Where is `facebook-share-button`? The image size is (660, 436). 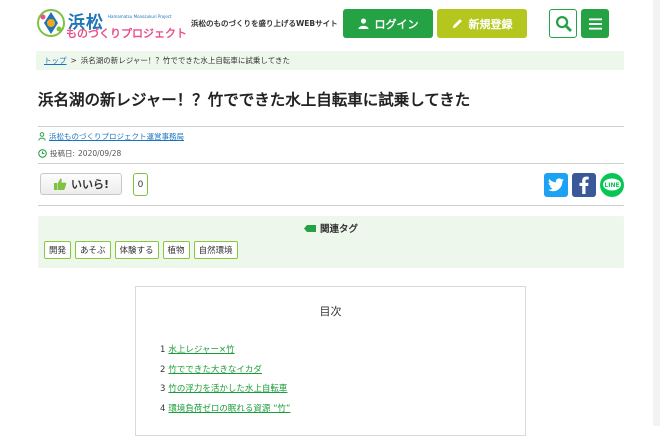 facebook-share-button is located at coordinates (584, 185).